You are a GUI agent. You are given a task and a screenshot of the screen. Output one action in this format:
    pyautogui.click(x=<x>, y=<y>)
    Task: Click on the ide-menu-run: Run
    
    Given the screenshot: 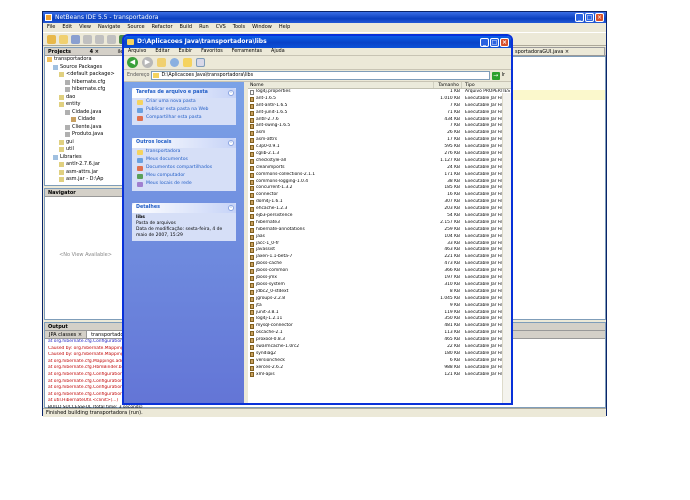 What is the action you would take?
    pyautogui.click(x=204, y=27)
    